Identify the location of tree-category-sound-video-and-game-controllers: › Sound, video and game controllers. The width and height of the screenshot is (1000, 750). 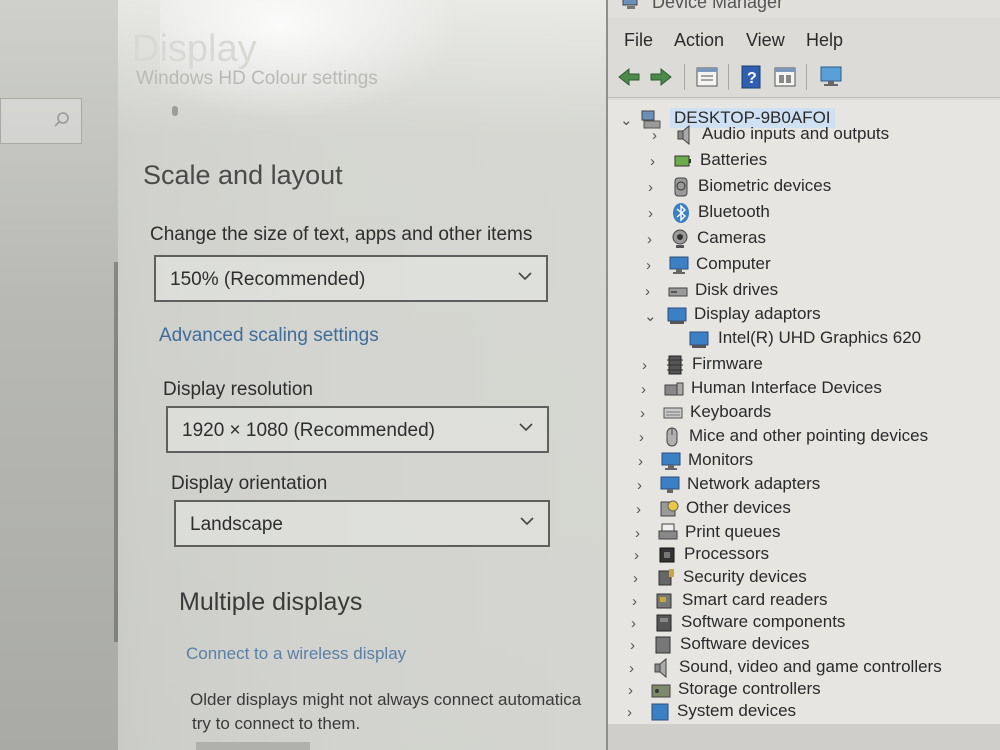
(799, 669).